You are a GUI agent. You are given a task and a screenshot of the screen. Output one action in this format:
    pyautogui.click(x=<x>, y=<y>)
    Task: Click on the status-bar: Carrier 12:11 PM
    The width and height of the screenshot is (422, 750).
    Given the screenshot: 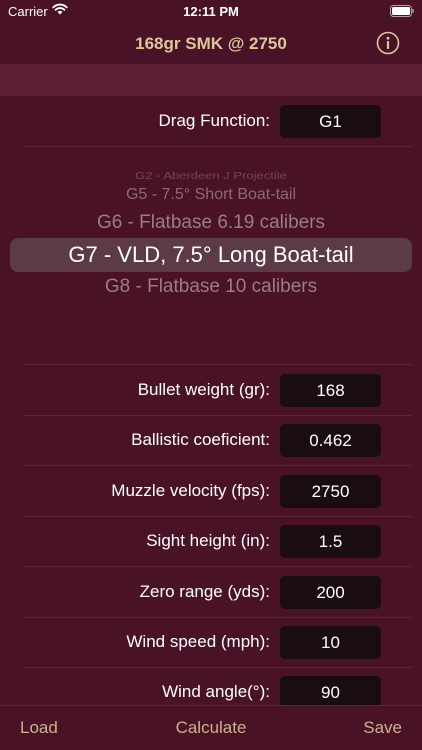 What is the action you would take?
    pyautogui.click(x=211, y=12)
    